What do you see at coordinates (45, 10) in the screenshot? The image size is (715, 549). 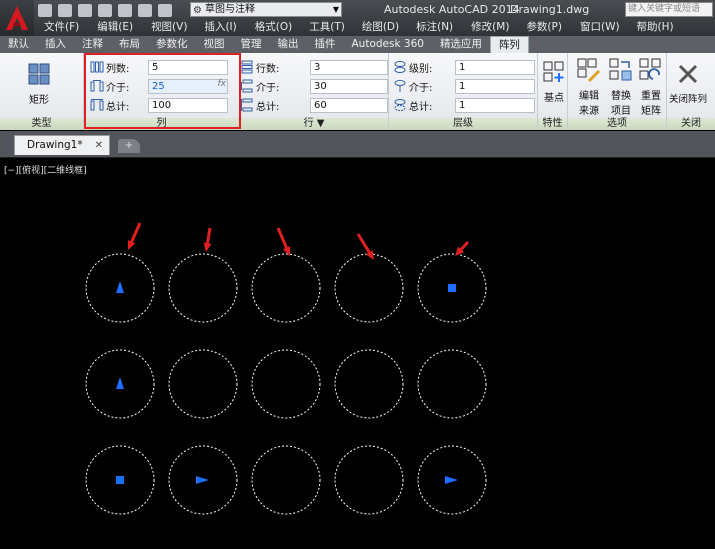 I see `new-file-icon` at bounding box center [45, 10].